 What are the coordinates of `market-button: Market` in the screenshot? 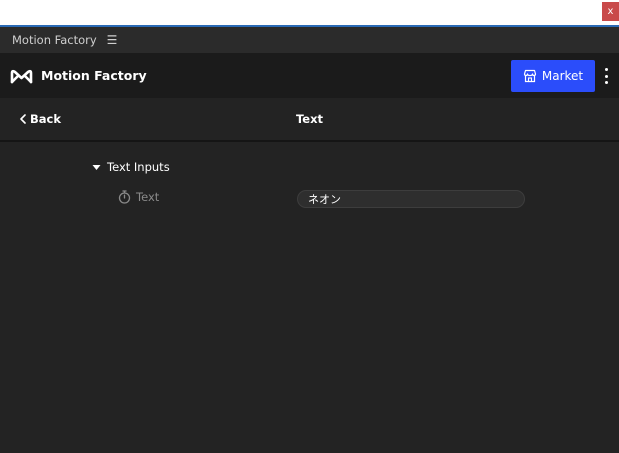 It's located at (553, 76).